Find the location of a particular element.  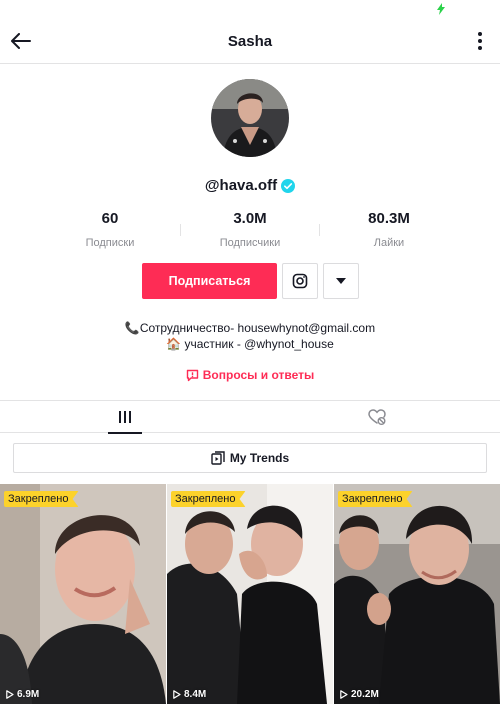

view-count: 8.4M is located at coordinates (189, 694).